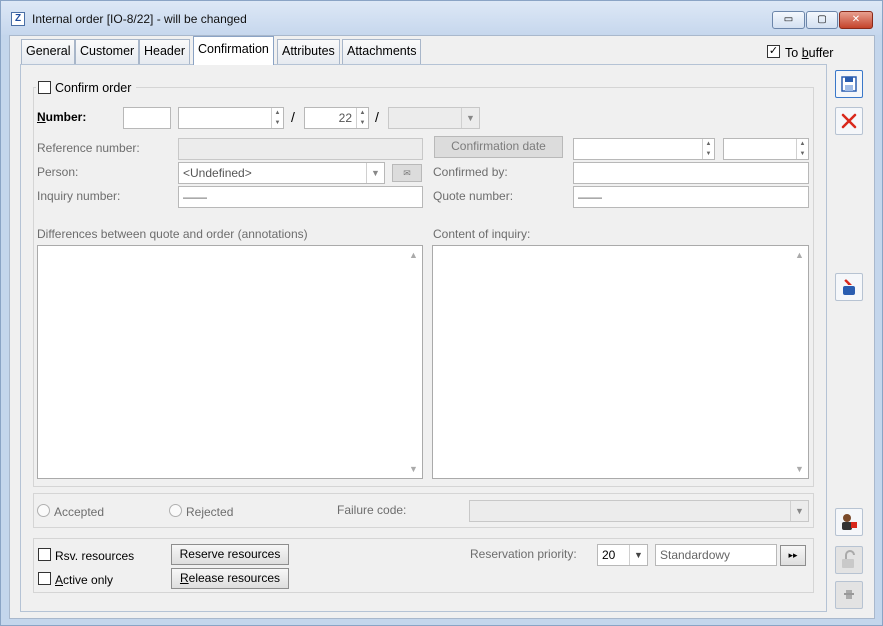 This screenshot has height=626, width=883. Describe the element at coordinates (793, 555) in the screenshot. I see `next-icon: ▸▸` at that location.